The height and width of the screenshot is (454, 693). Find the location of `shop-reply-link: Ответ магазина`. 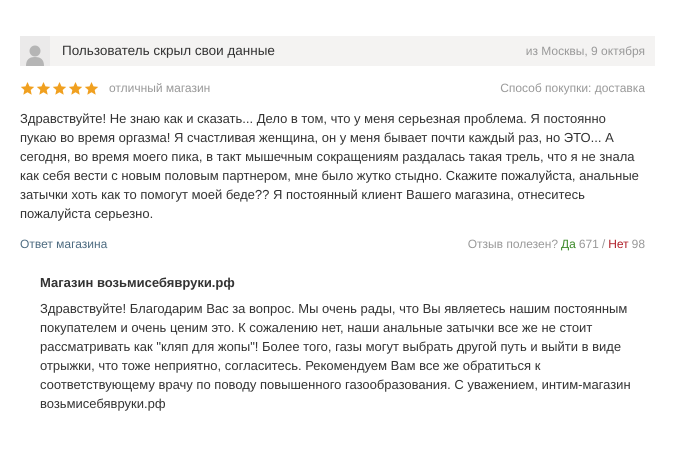

shop-reply-link: Ответ магазина is located at coordinates (64, 244).